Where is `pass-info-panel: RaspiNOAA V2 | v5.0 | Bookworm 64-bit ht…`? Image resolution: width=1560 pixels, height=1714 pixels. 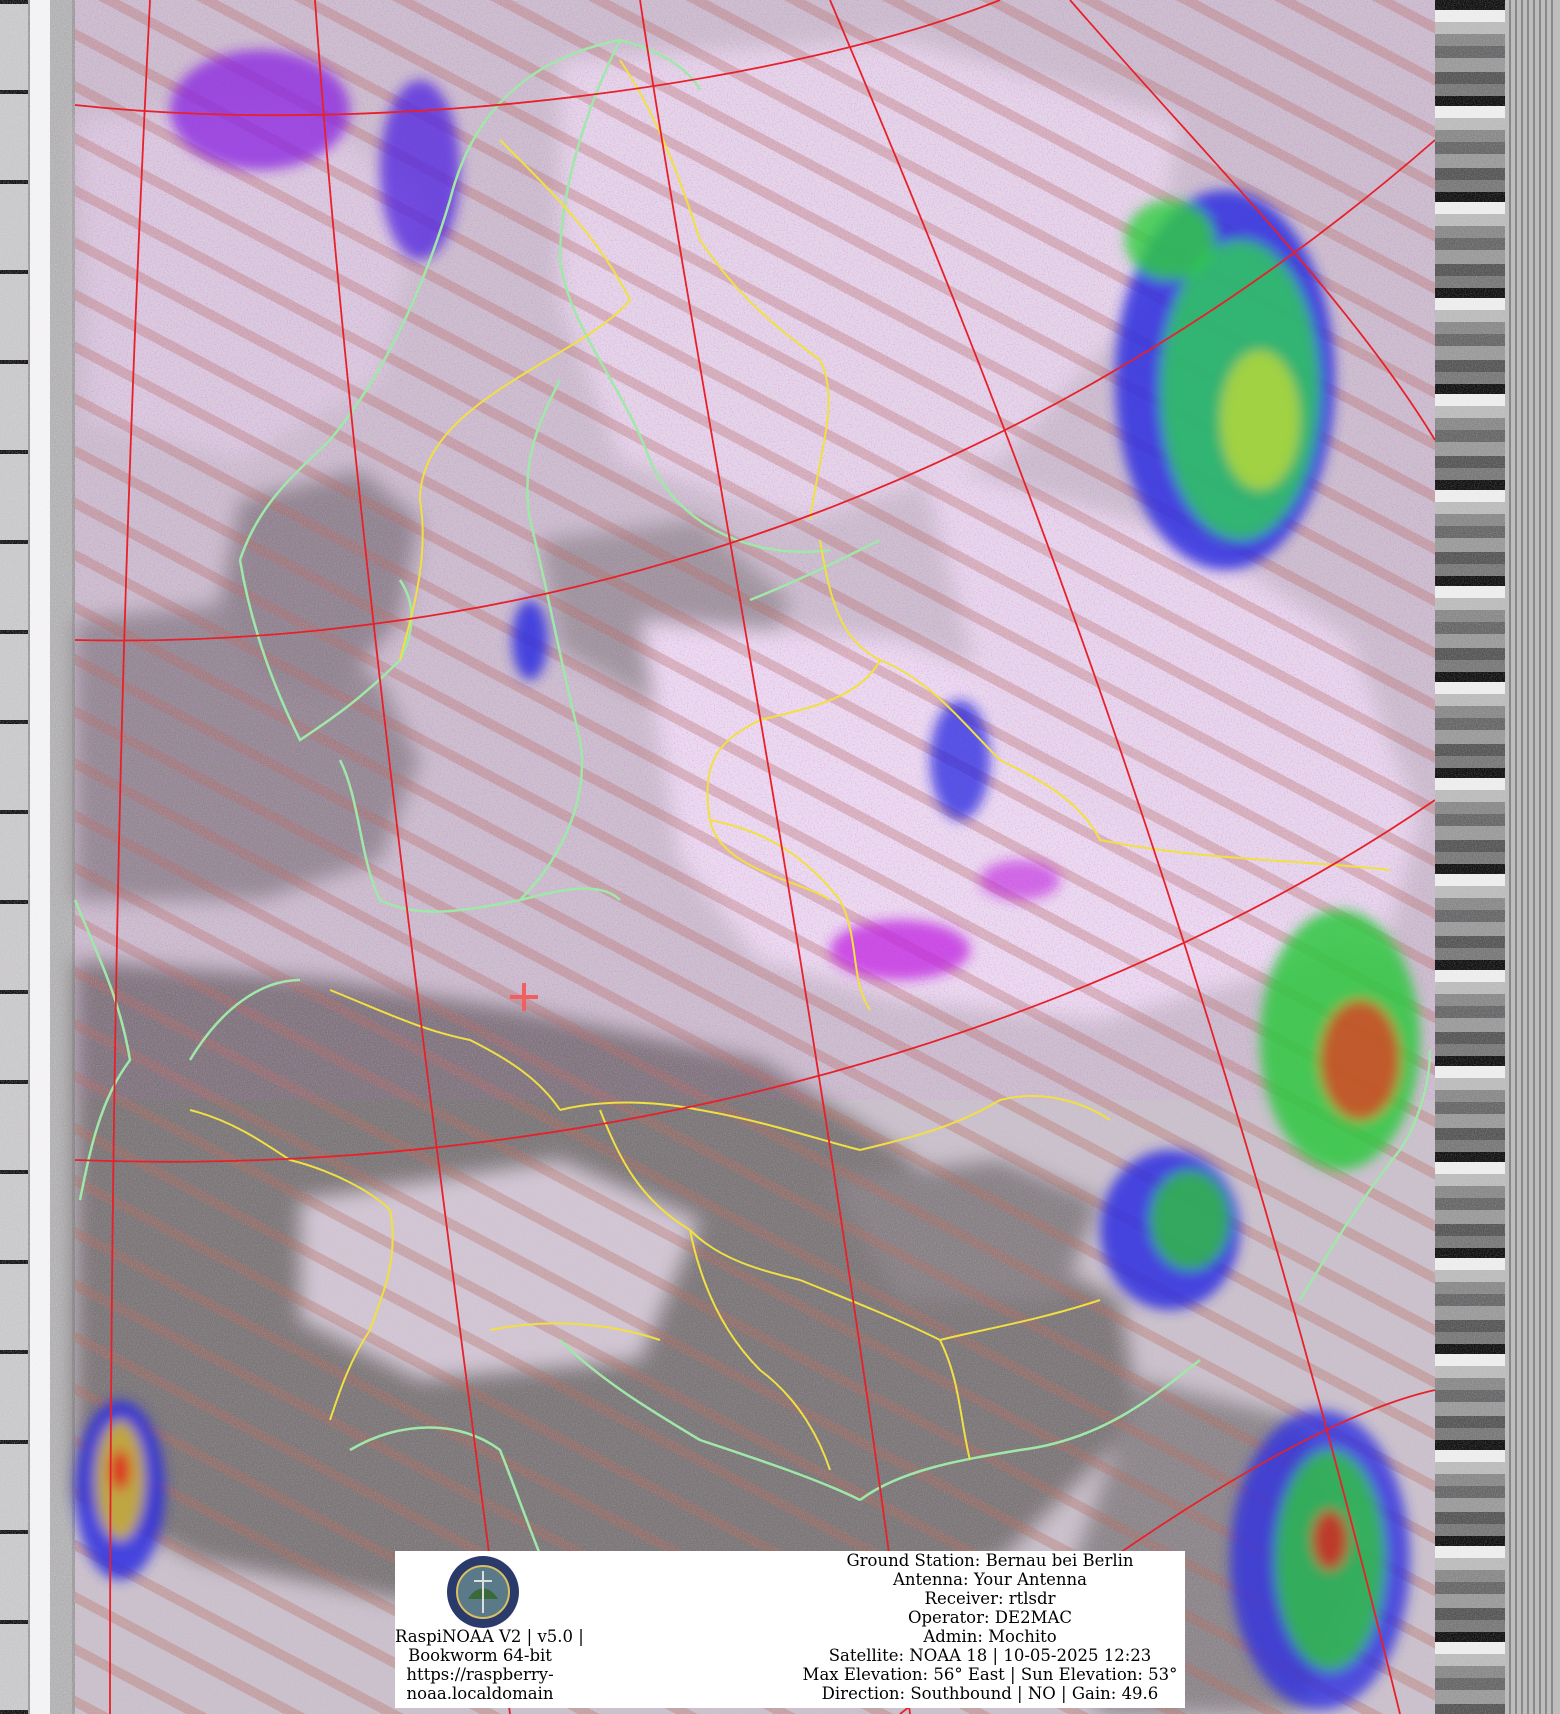 pass-info-panel: RaspiNOAA V2 | v5.0 | Bookworm 64-bit ht… is located at coordinates (790, 1629).